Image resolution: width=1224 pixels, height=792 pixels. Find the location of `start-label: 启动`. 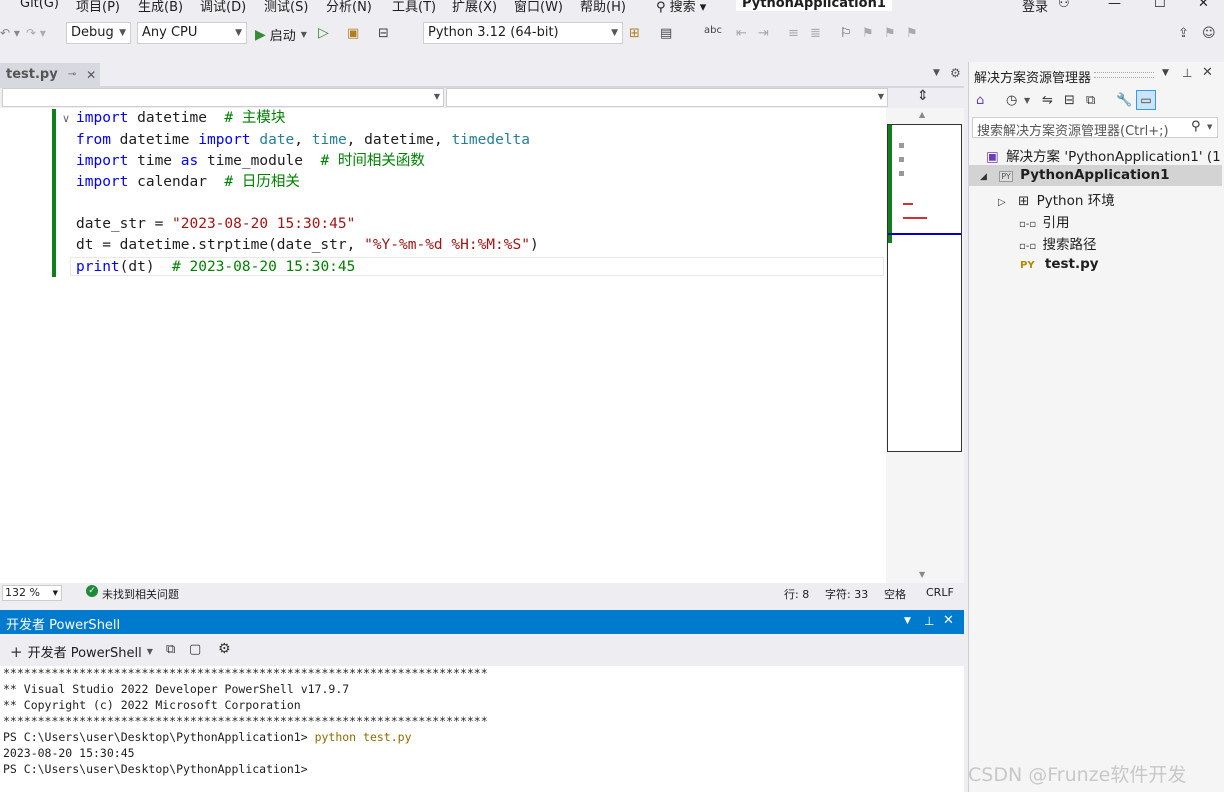

start-label: 启动 is located at coordinates (282, 36).